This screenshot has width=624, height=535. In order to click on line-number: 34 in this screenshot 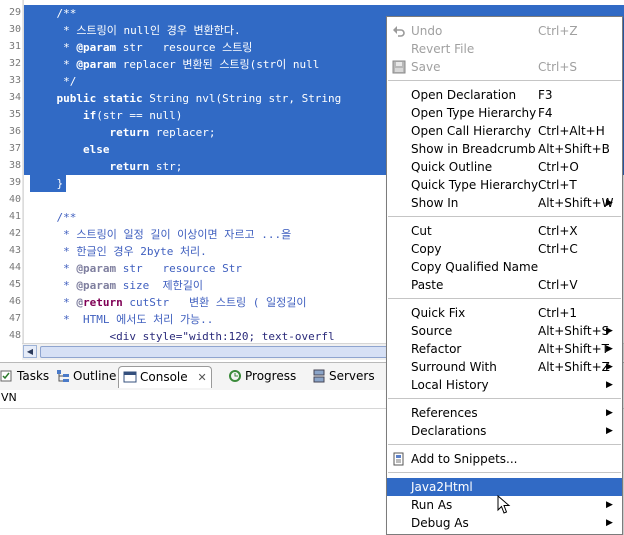, I will do `click(14, 97)`.